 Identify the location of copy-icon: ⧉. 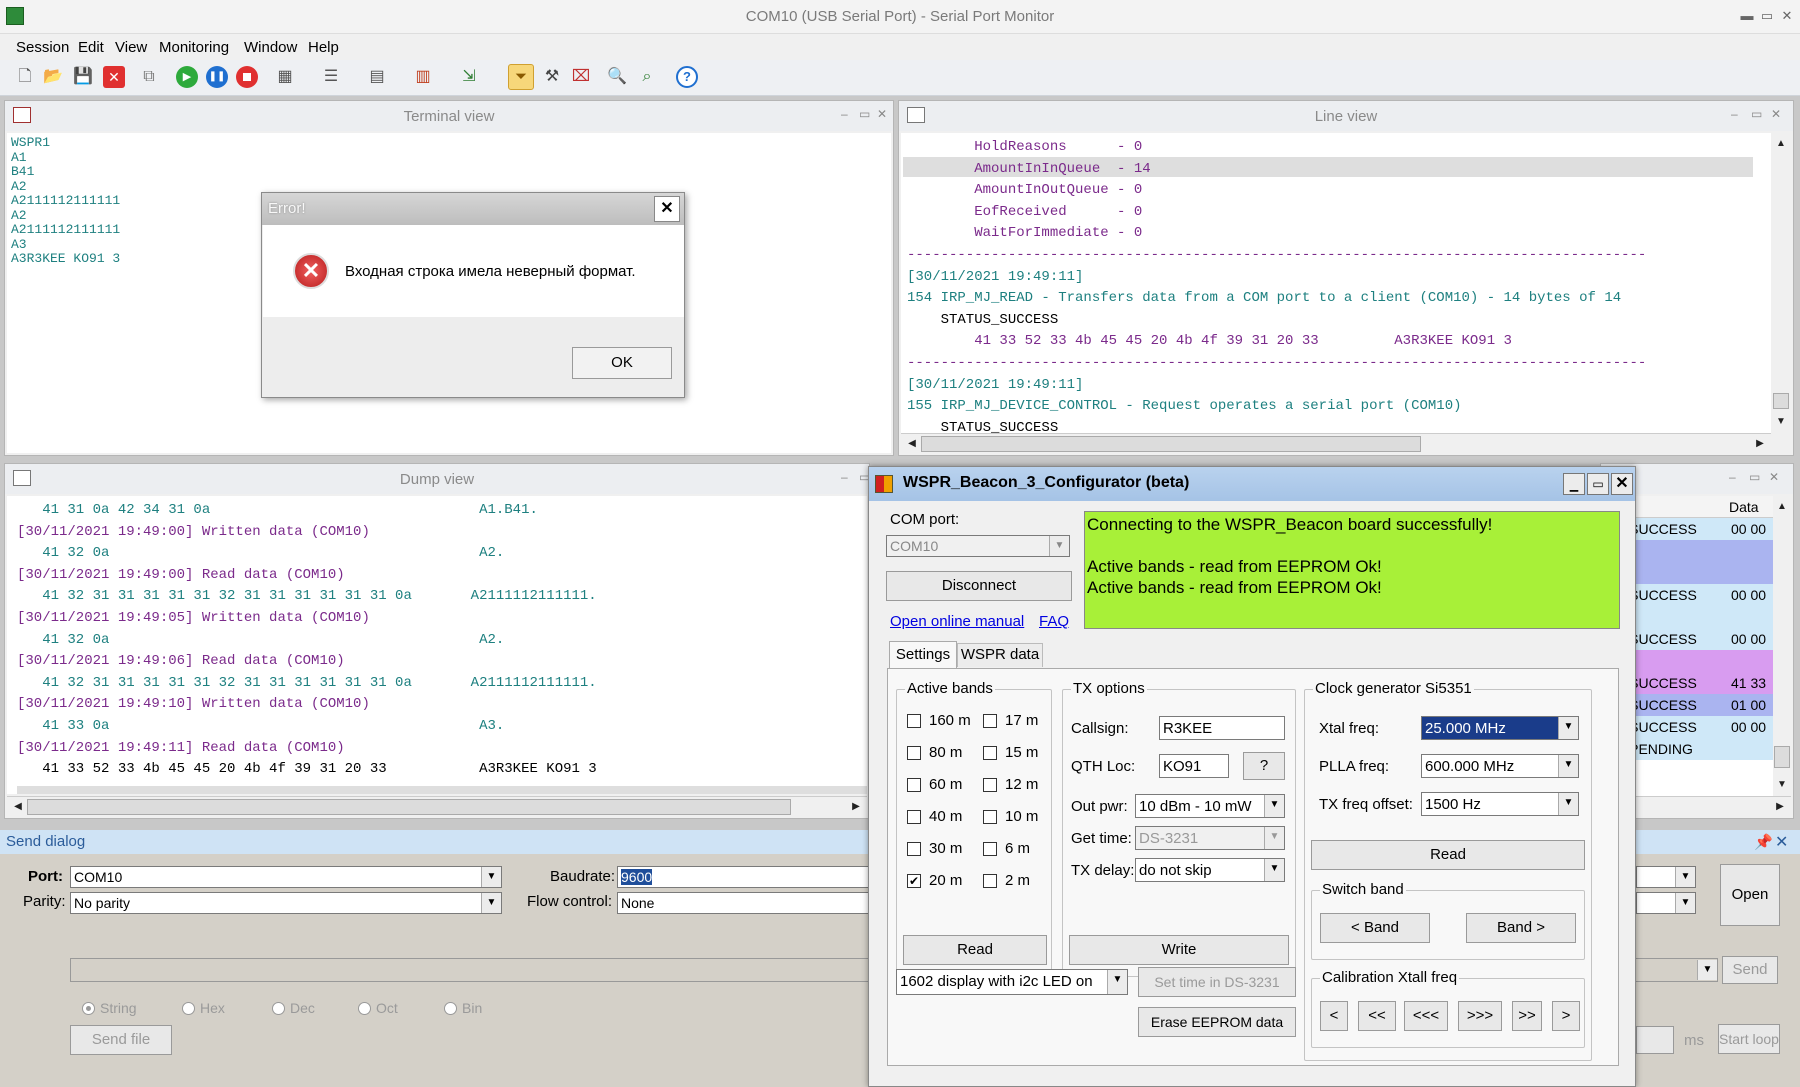
(149, 77).